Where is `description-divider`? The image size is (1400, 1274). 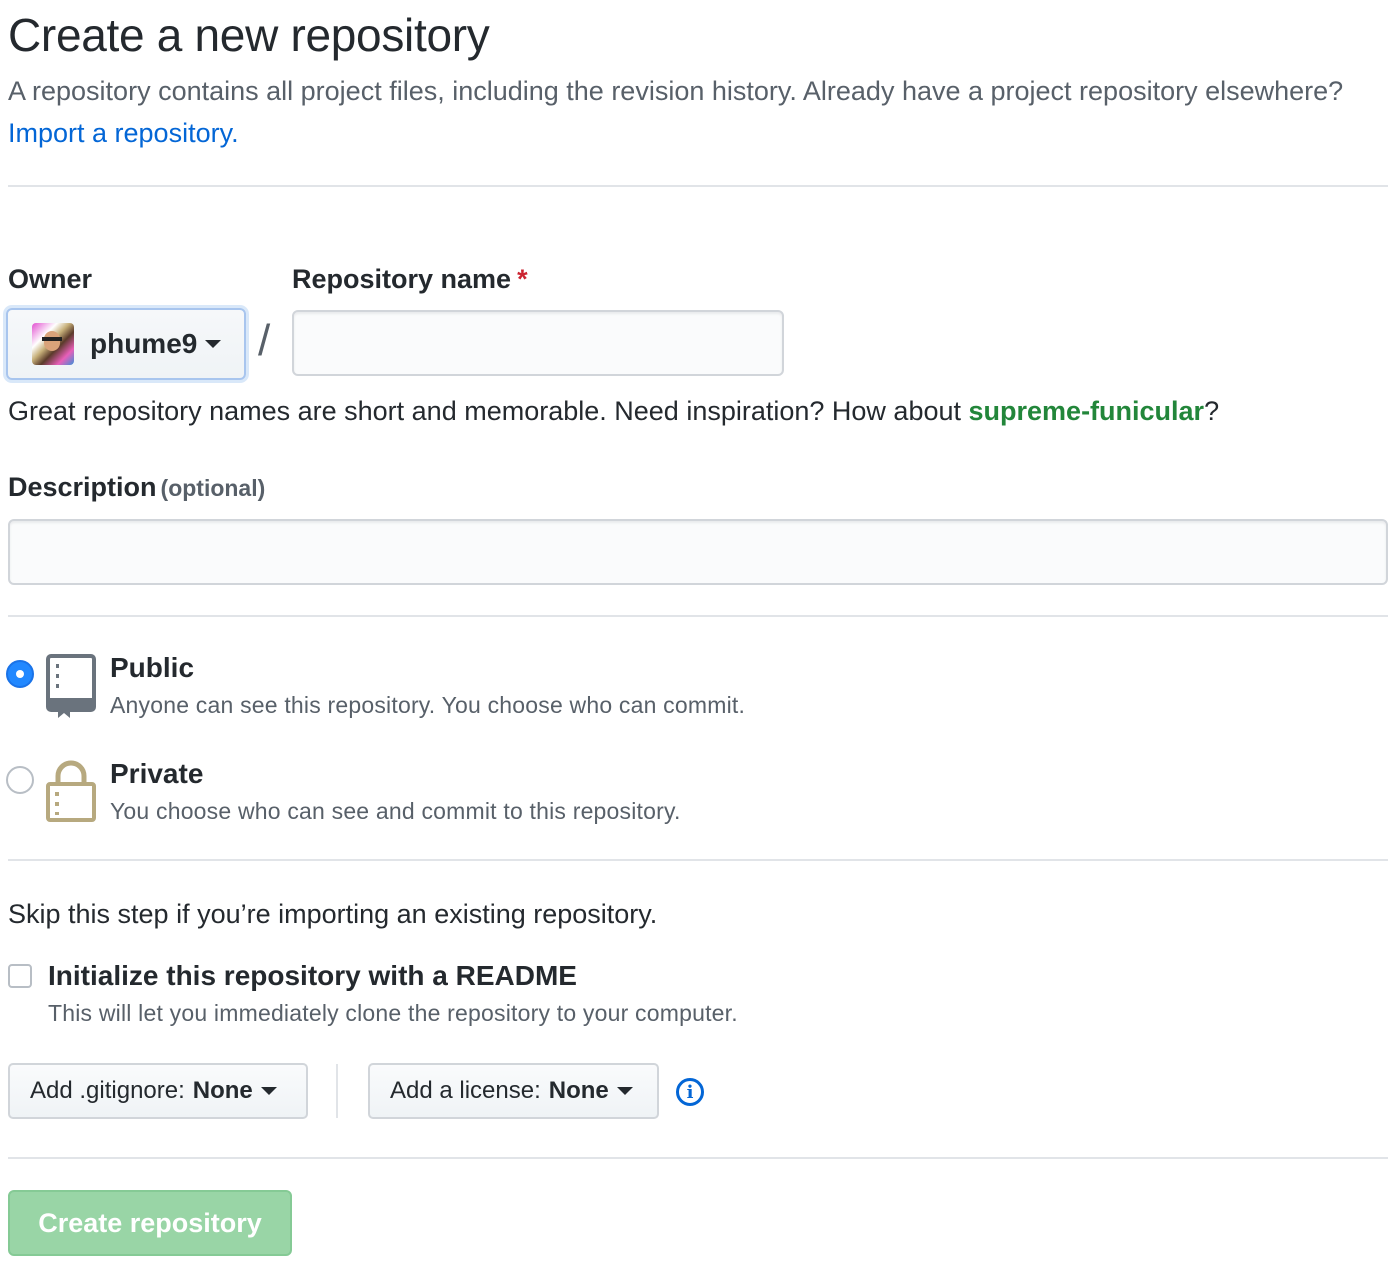
description-divider is located at coordinates (698, 616).